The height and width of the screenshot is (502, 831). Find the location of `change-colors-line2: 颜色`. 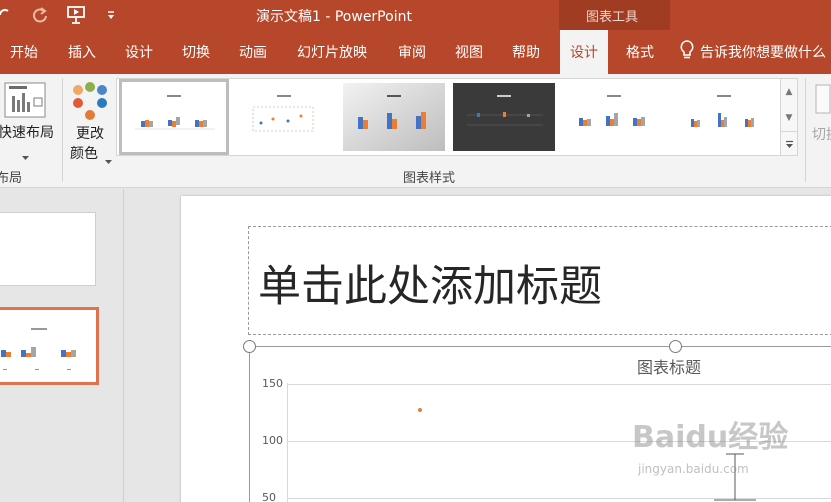

change-colors-line2: 颜色 is located at coordinates (84, 153).